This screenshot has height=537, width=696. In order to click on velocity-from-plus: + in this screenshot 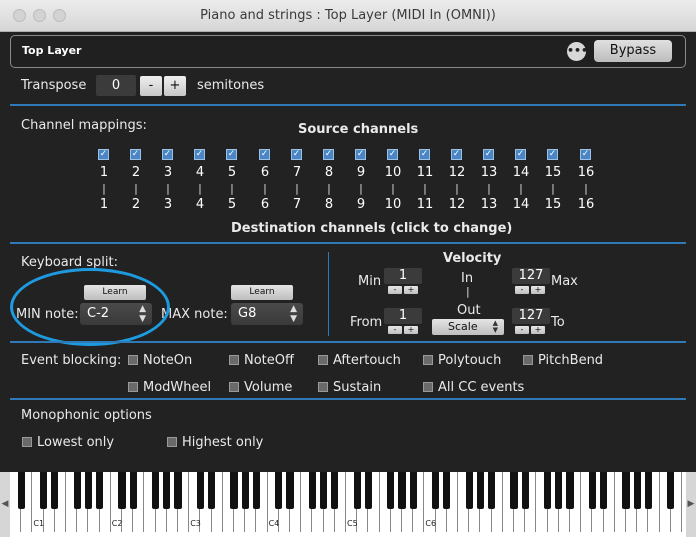, I will do `click(411, 330)`.